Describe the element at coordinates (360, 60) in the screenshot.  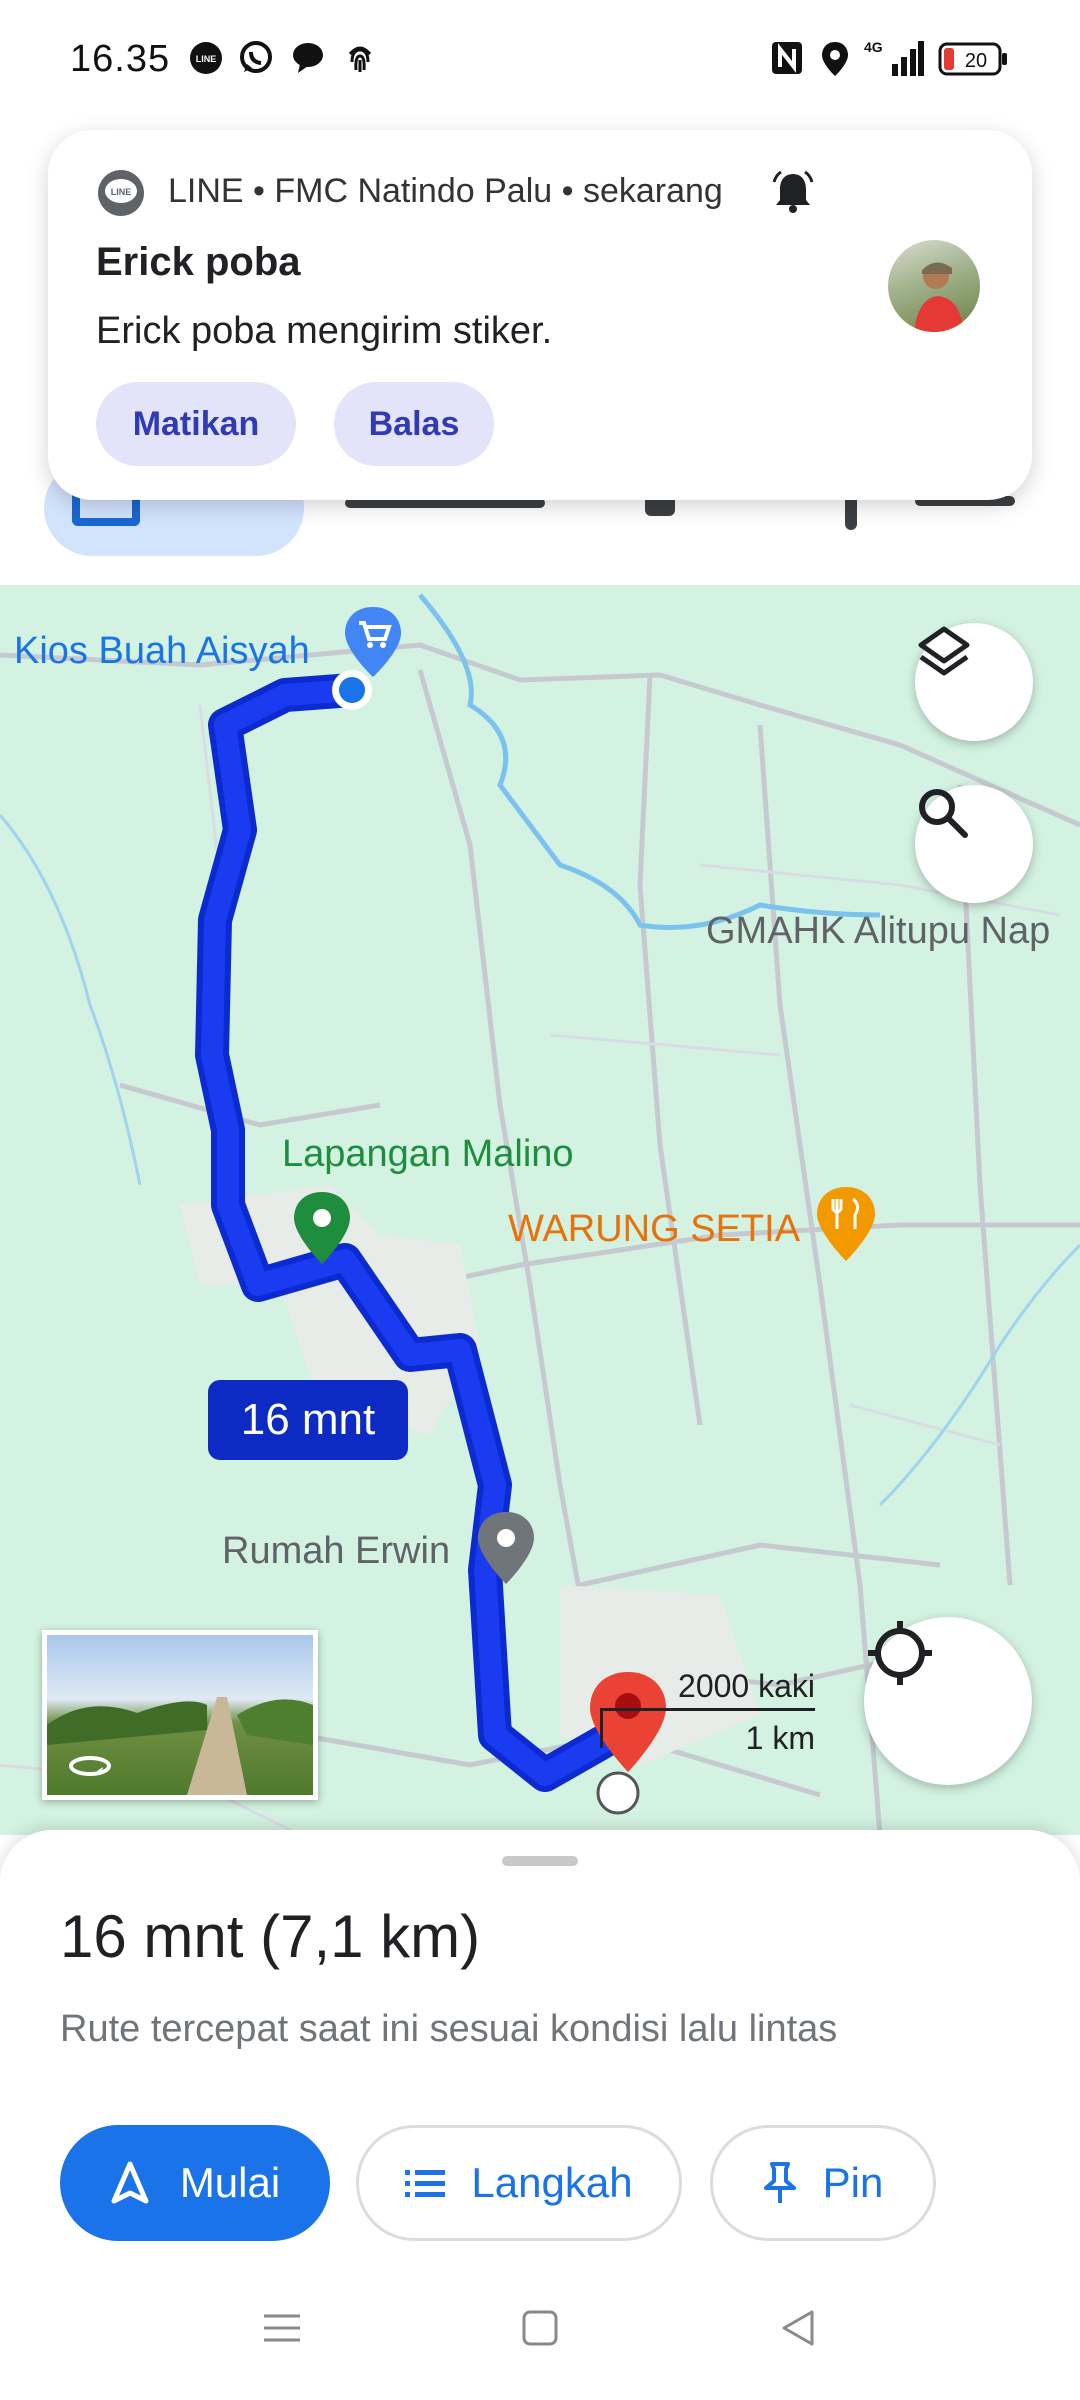
I see `fingerprint-icon` at that location.